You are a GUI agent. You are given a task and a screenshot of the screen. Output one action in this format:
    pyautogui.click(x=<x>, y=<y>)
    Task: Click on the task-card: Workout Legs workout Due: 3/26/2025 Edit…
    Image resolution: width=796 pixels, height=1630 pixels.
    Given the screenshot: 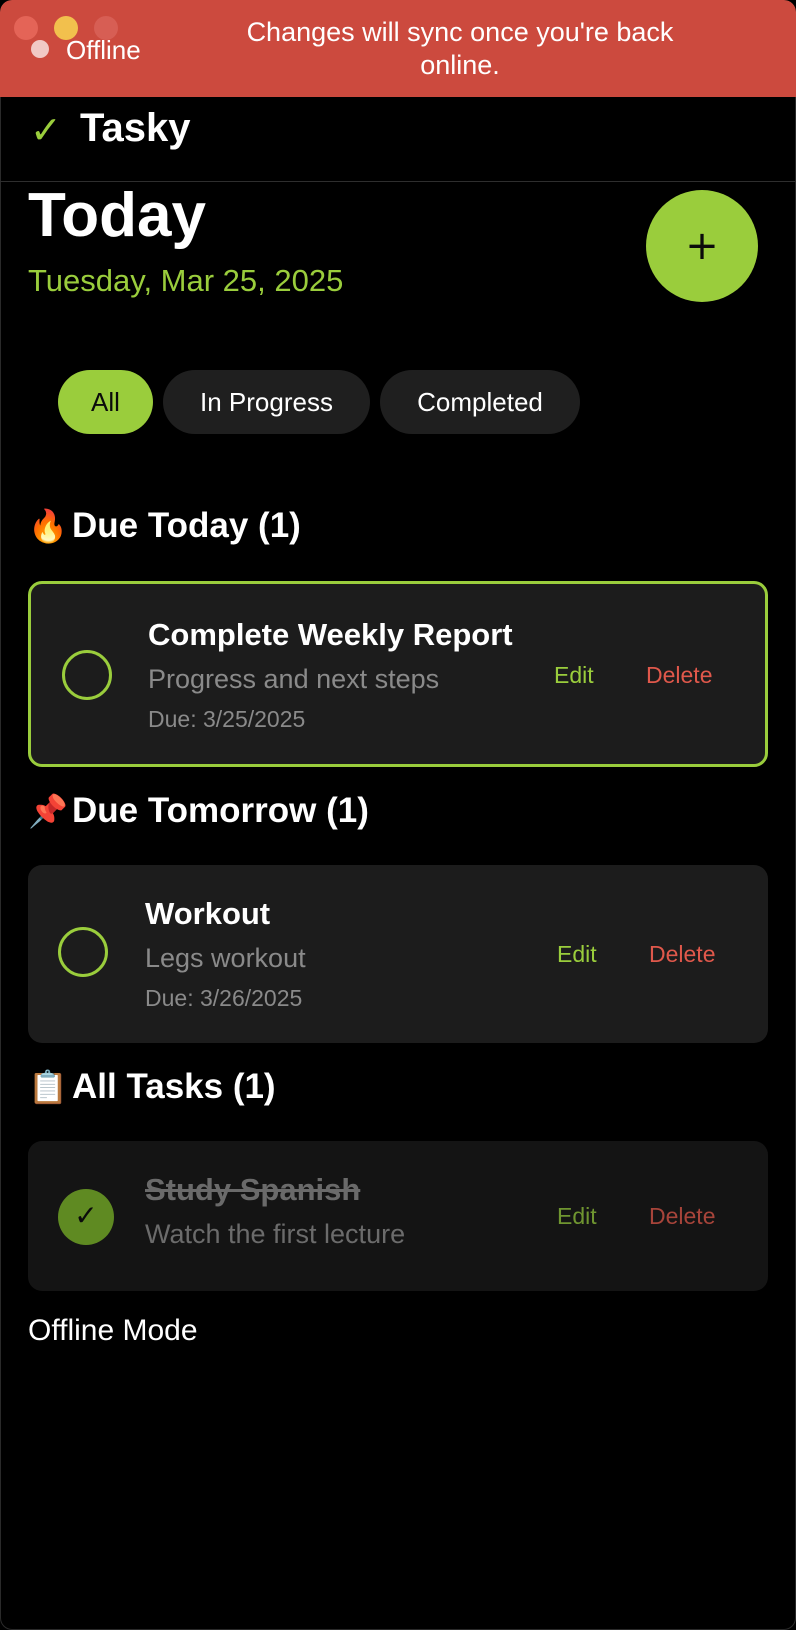 What is the action you would take?
    pyautogui.click(x=398, y=954)
    